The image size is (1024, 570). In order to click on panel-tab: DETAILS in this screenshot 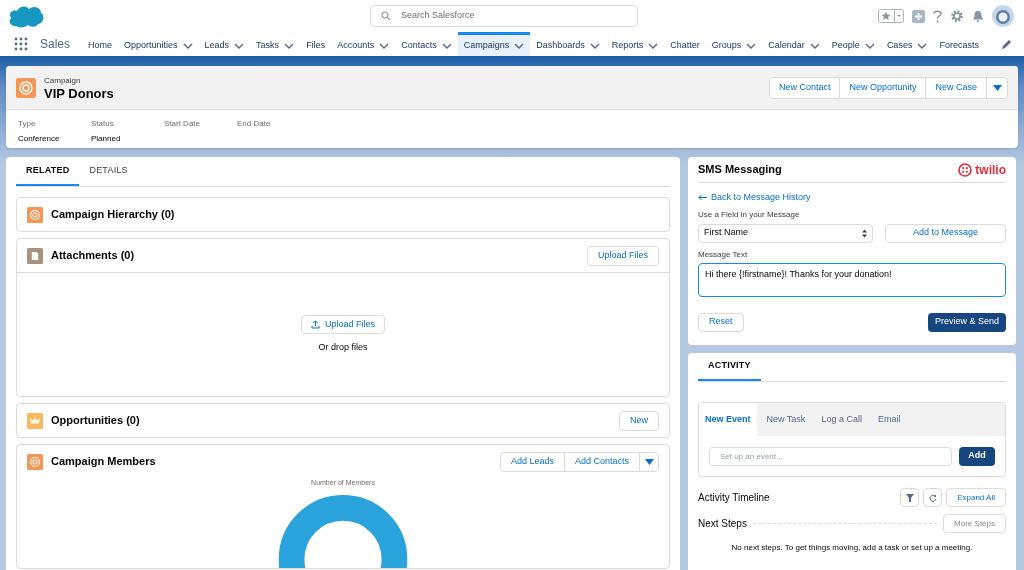, I will do `click(108, 171)`.